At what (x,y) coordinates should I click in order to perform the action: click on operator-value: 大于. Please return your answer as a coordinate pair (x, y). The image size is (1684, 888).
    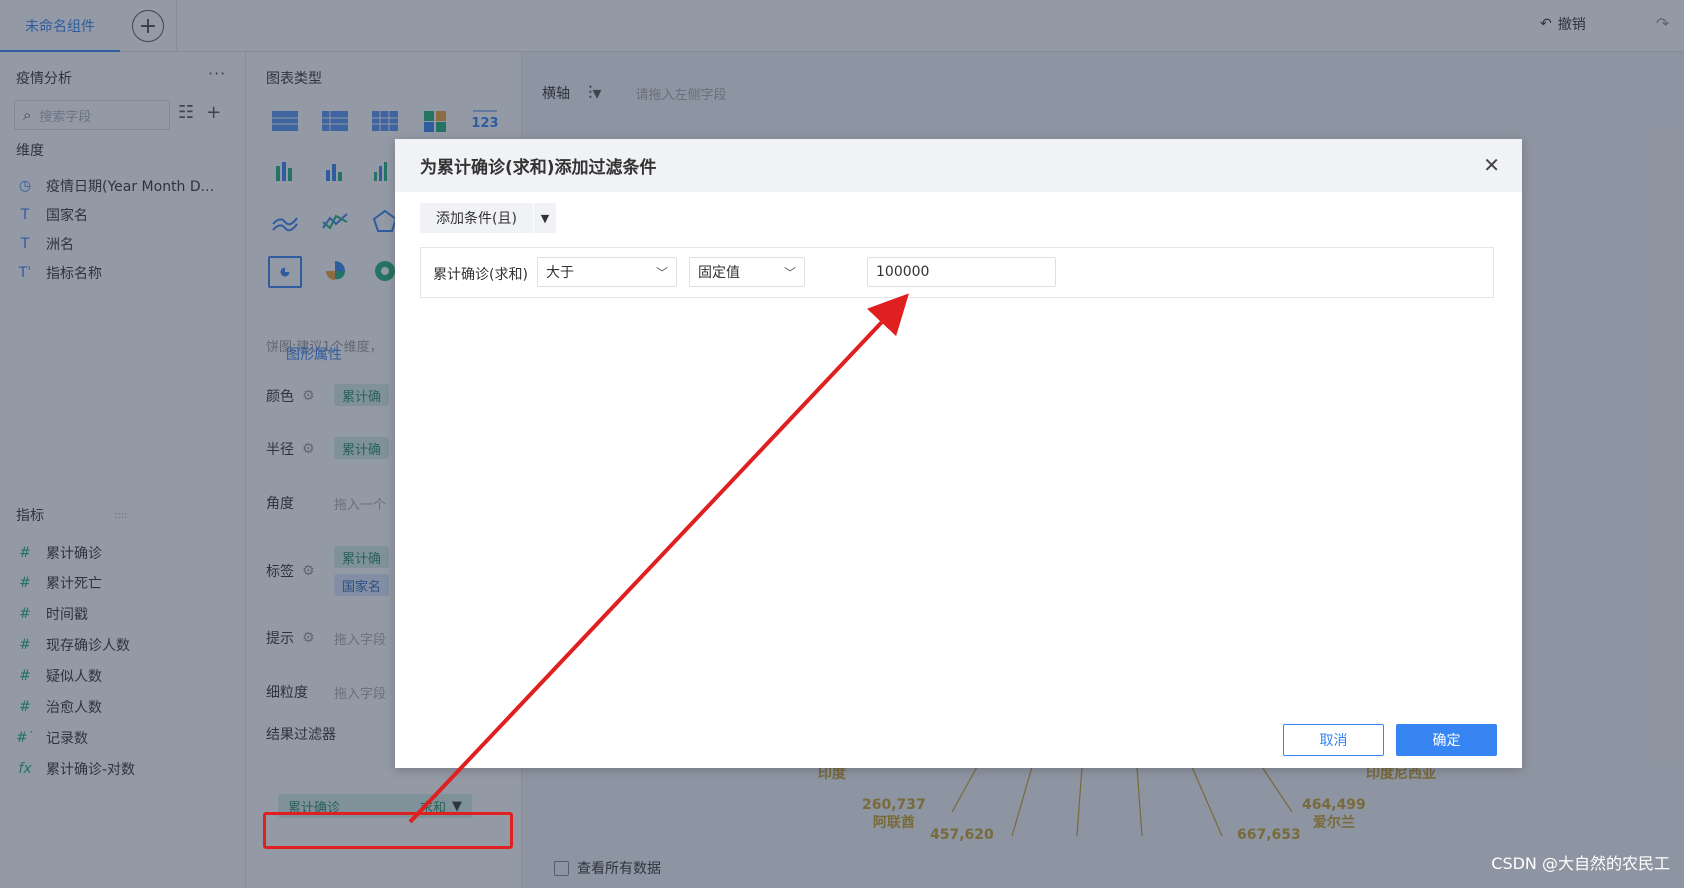
    Looking at the image, I should click on (560, 273).